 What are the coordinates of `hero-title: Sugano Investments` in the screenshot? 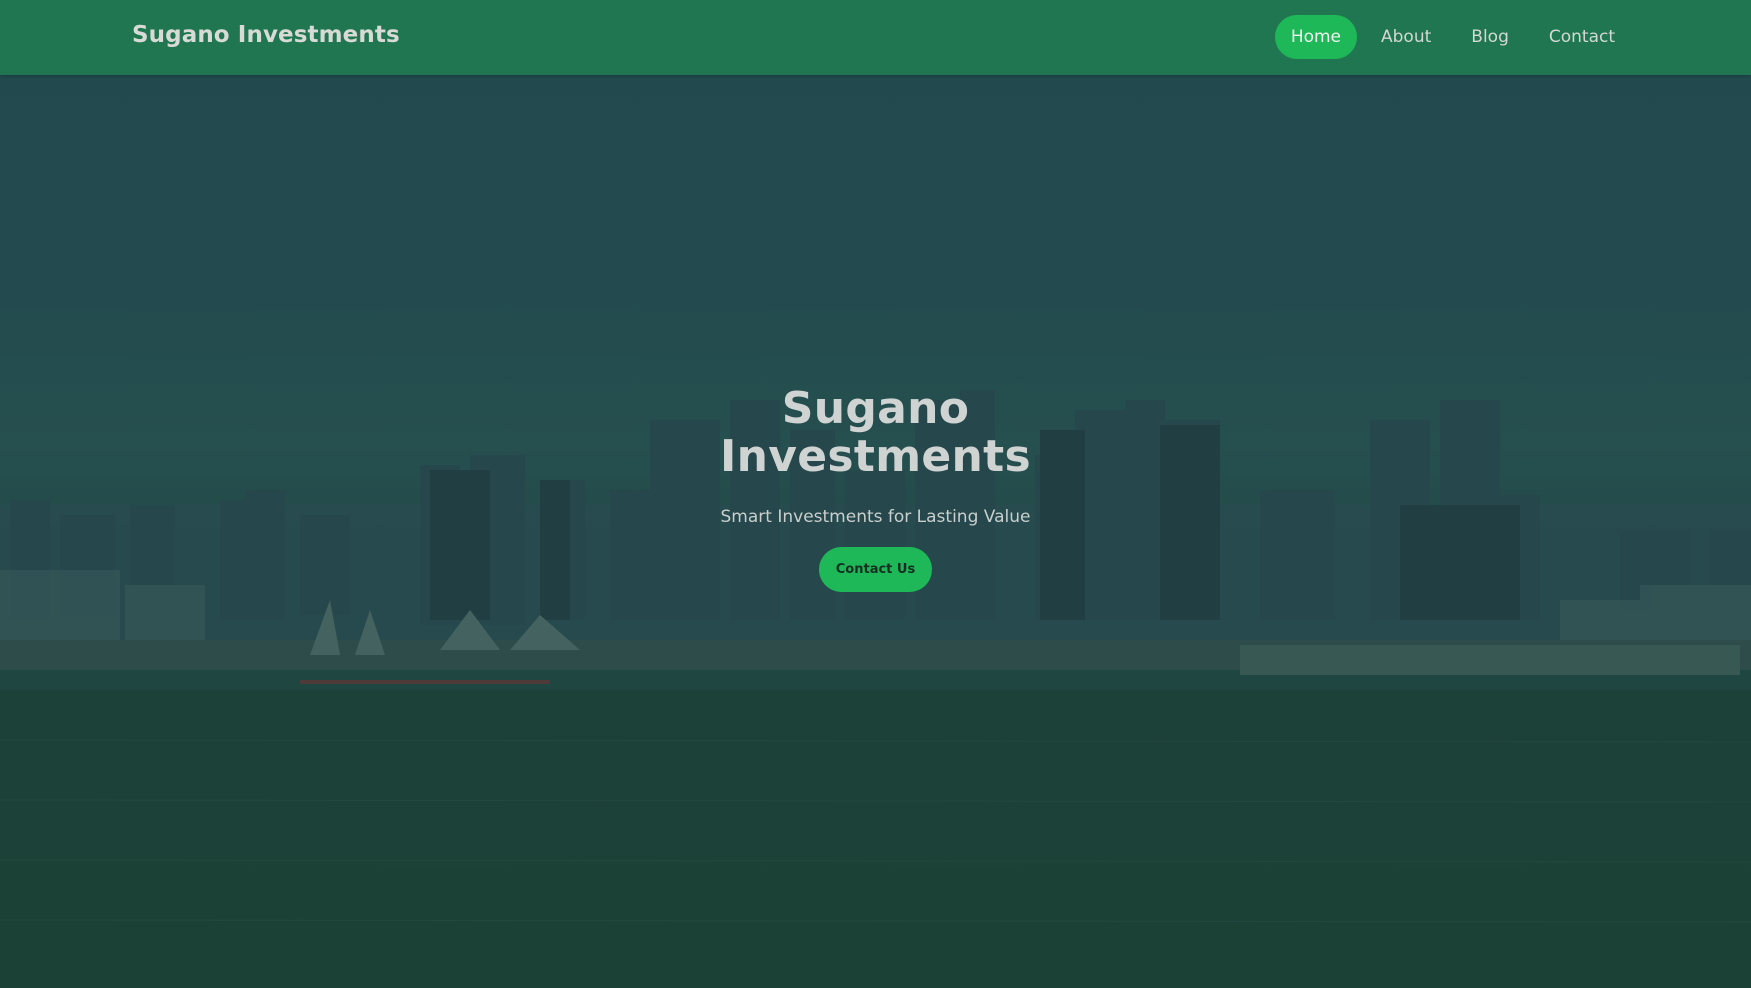 It's located at (875, 432).